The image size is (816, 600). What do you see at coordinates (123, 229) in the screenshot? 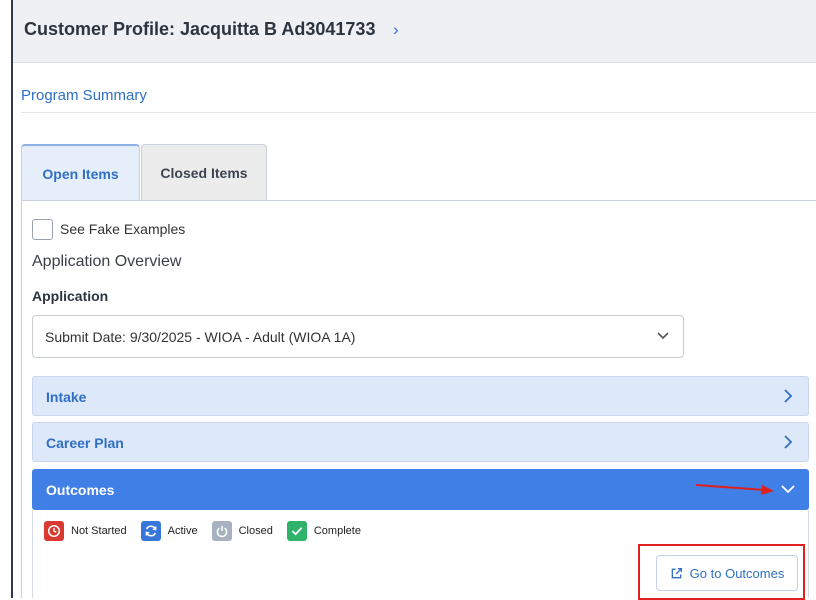
I see `see-fake-examples-label: See Fake Examples` at bounding box center [123, 229].